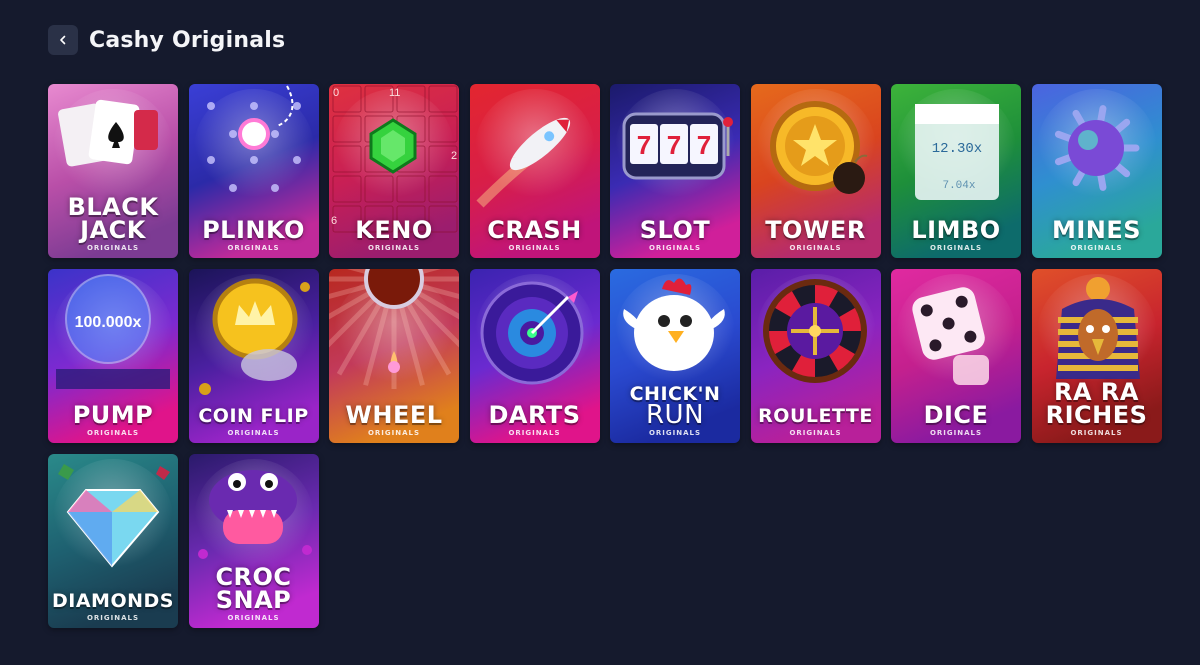  What do you see at coordinates (113, 218) in the screenshot?
I see `game-title: BLACK JACK` at bounding box center [113, 218].